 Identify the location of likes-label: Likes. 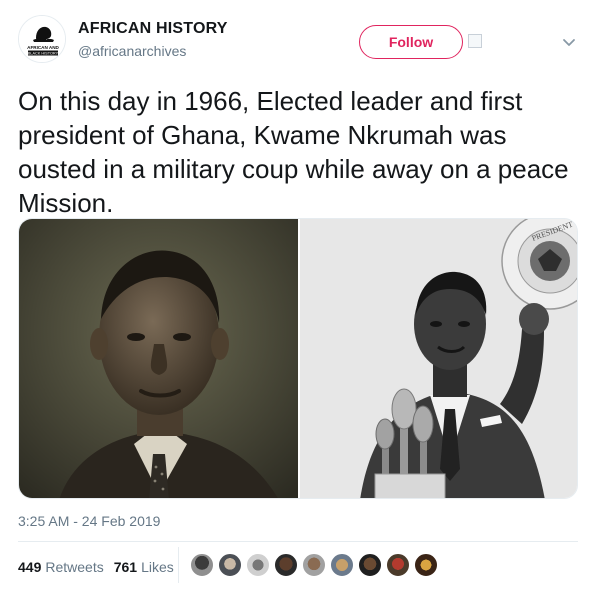
(157, 567).